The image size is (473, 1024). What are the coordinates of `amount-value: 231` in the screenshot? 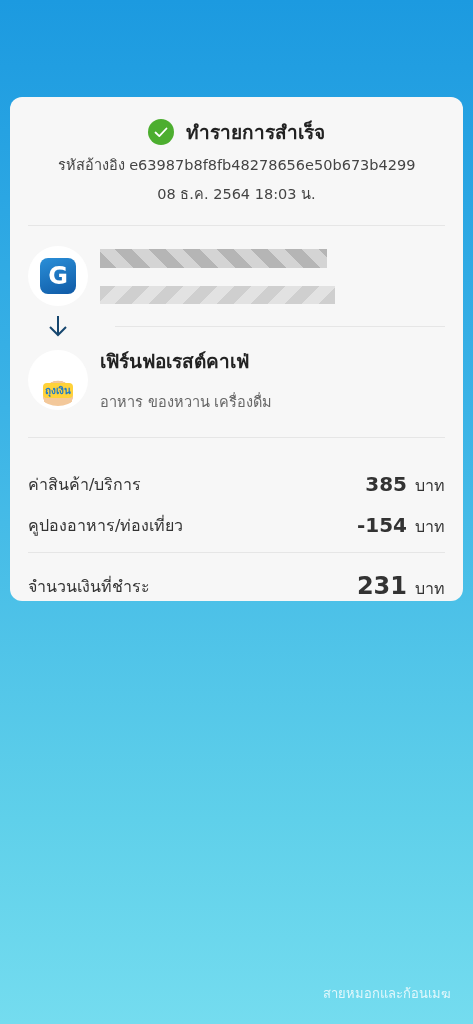 It's located at (381, 585).